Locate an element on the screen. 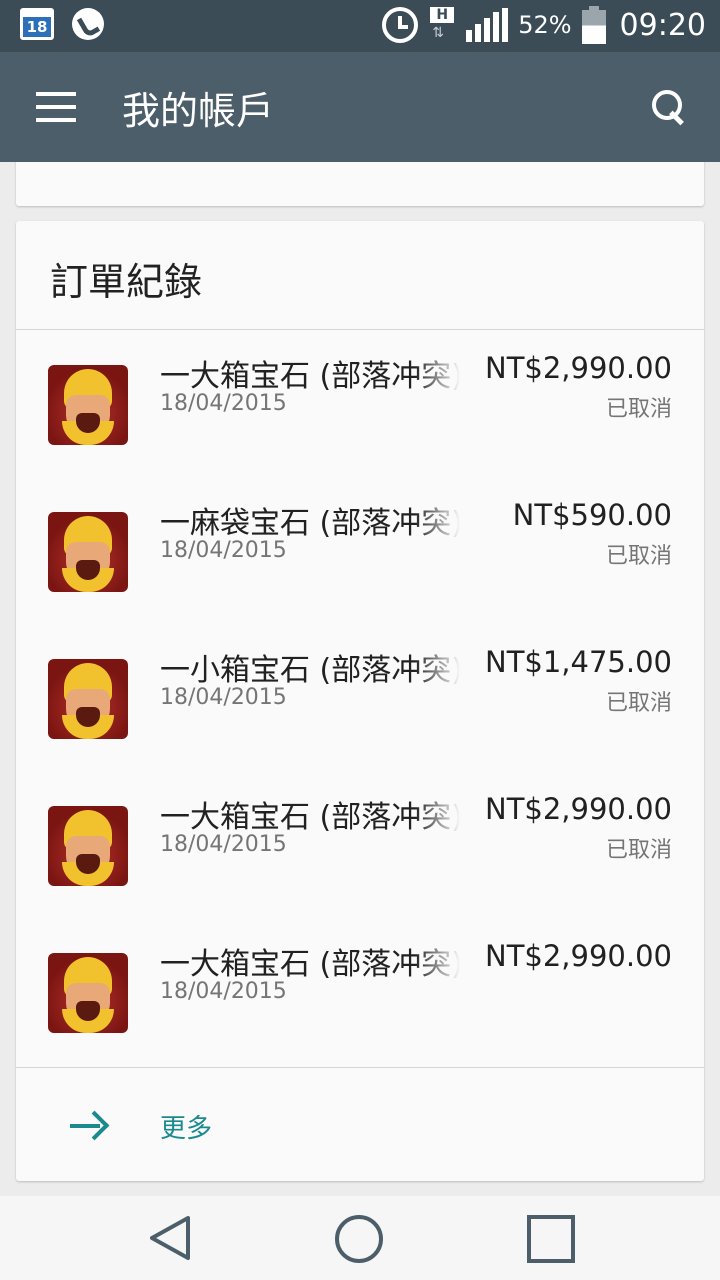 This screenshot has height=1280, width=720. clock: 09:20 is located at coordinates (662, 25).